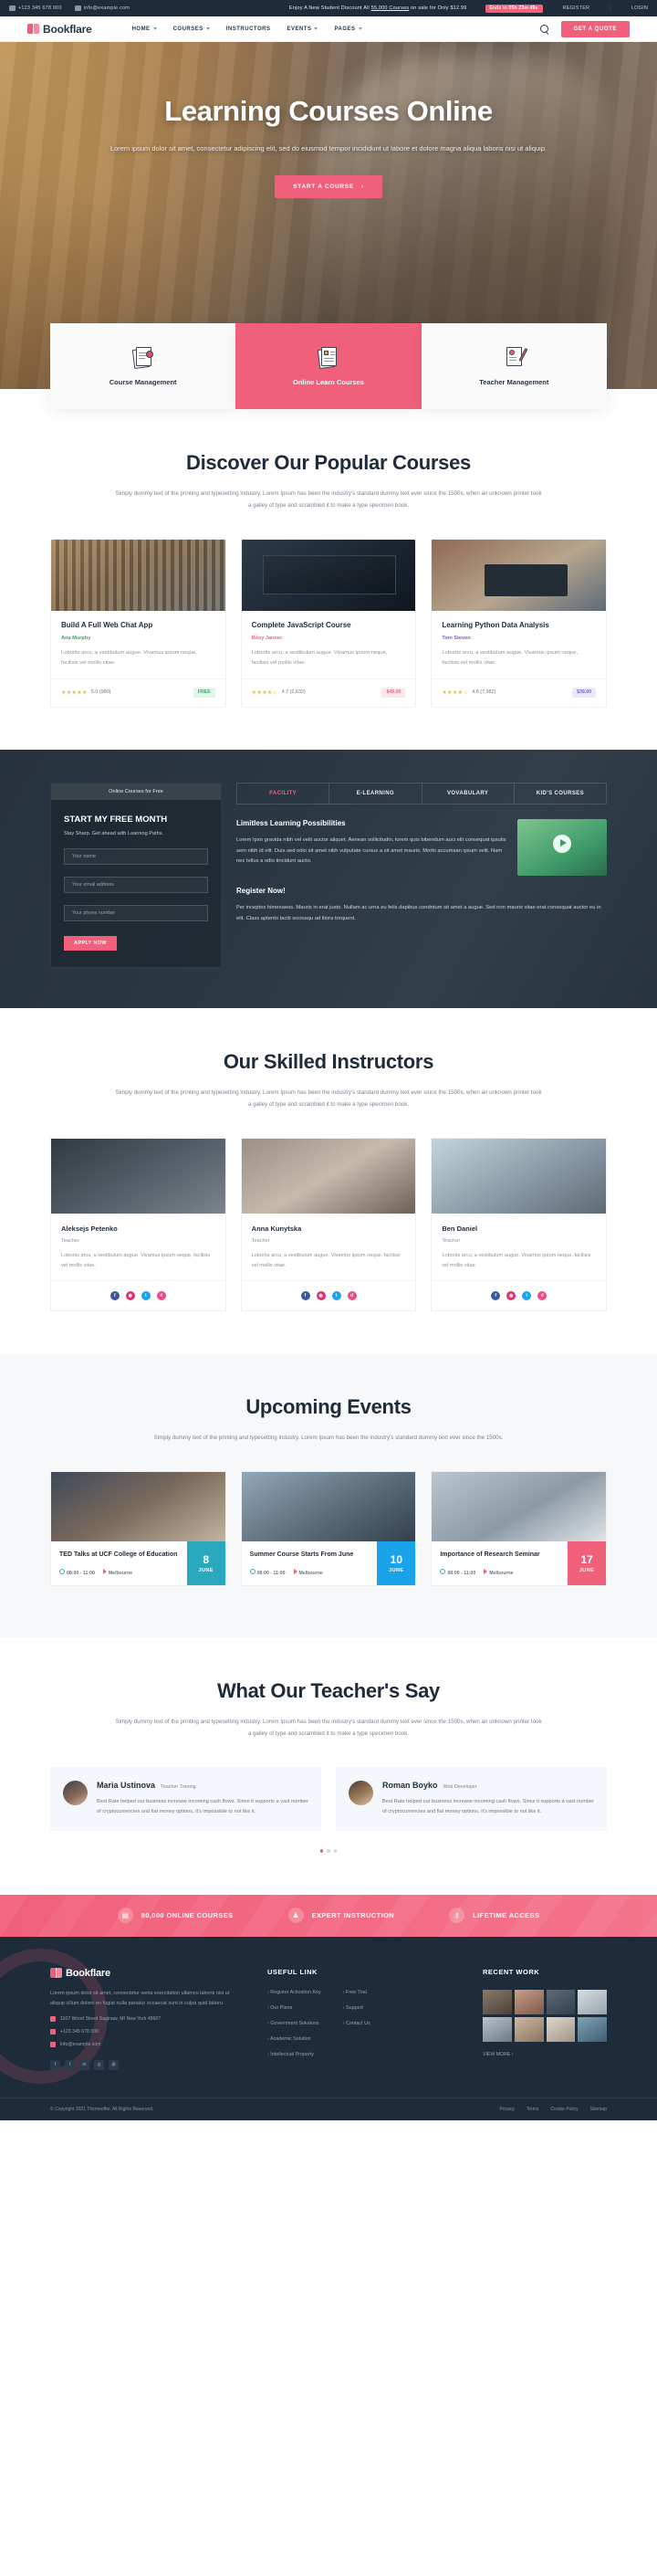 Image resolution: width=657 pixels, height=2576 pixels. Describe the element at coordinates (562, 843) in the screenshot. I see `play-button-icon` at that location.